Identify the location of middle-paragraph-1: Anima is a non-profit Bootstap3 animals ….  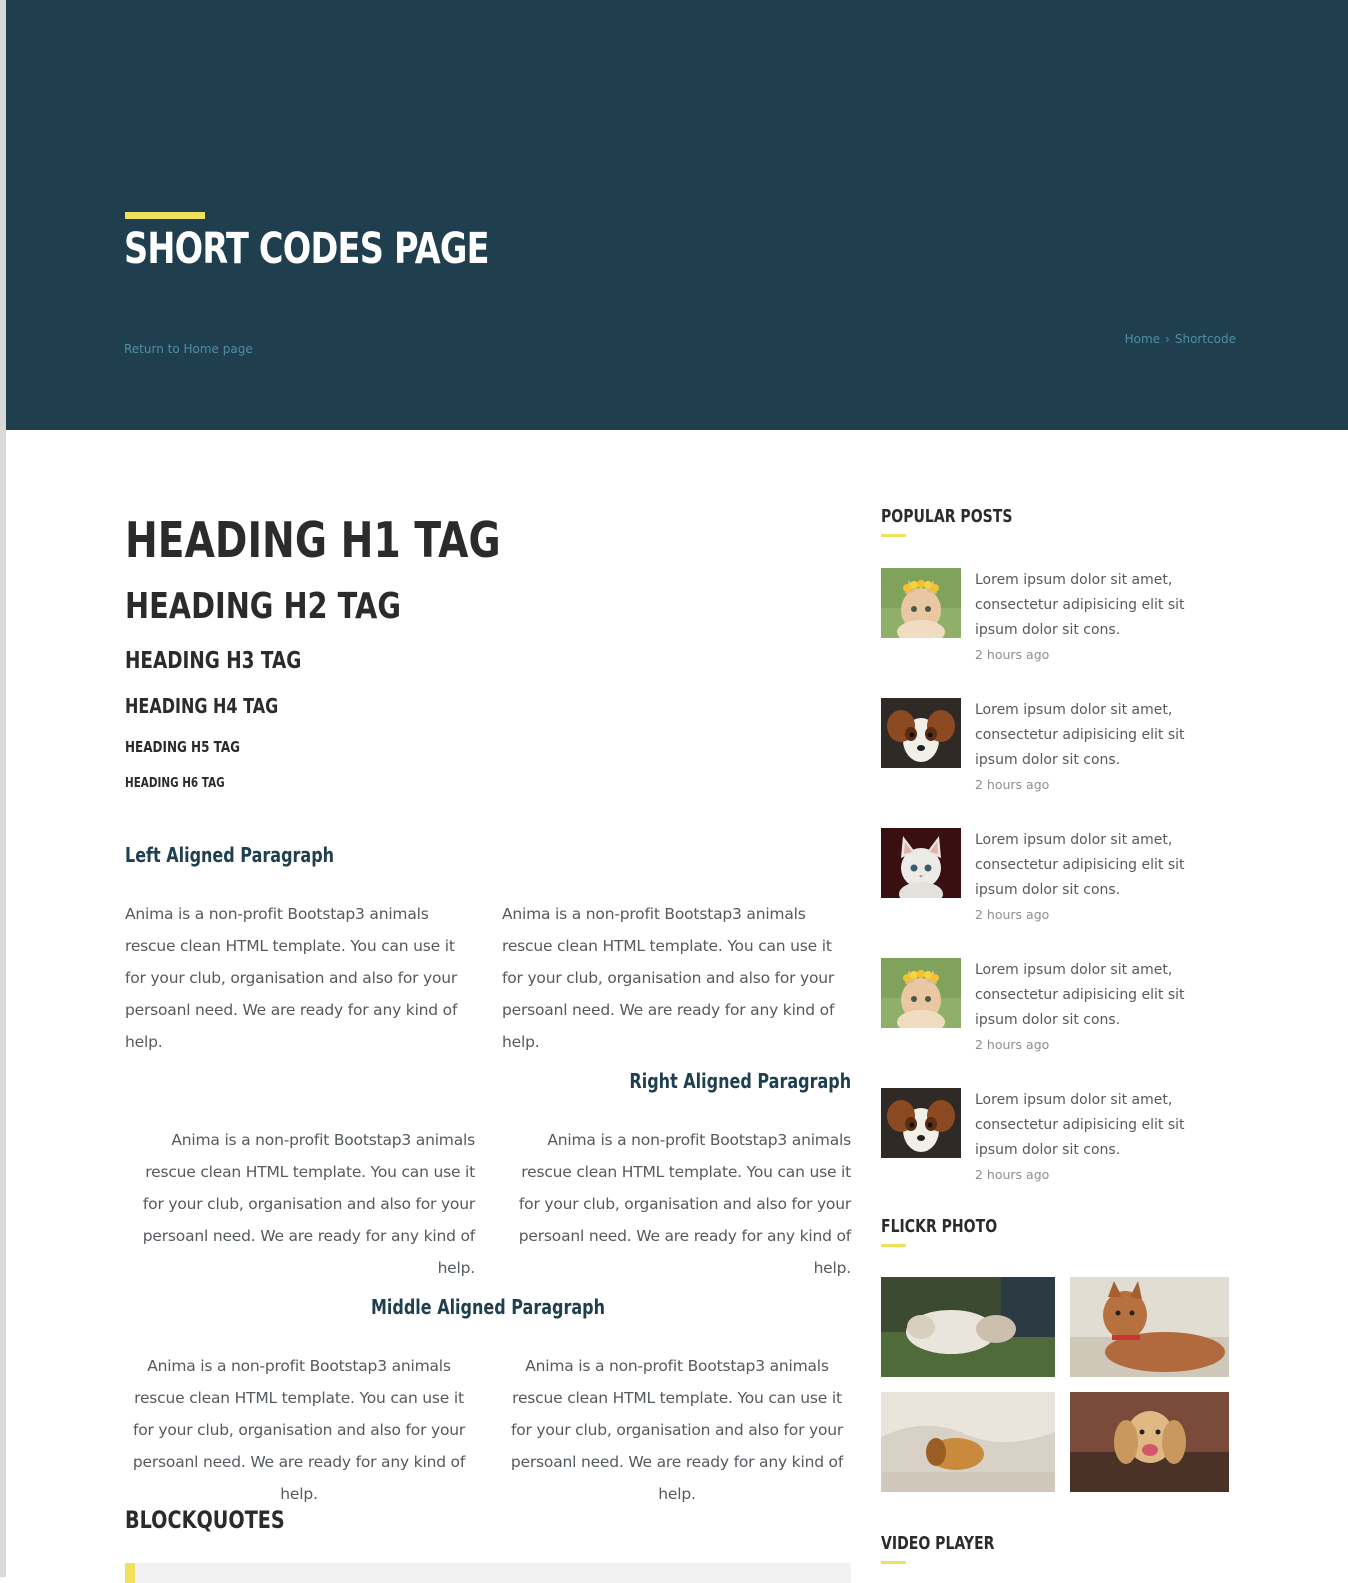
(299, 1430).